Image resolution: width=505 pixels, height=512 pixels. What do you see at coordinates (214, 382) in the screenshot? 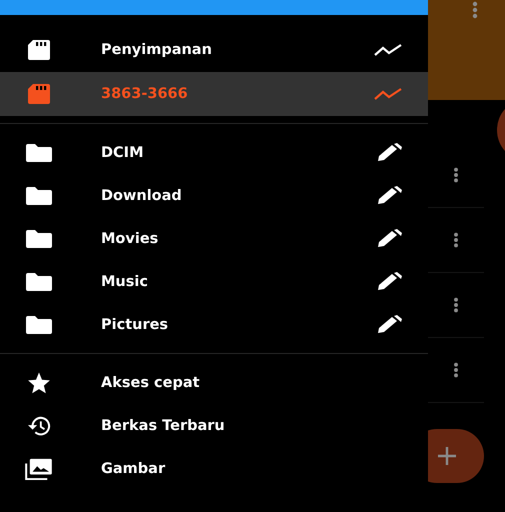
I see `shortcut-item: Akses cepat` at bounding box center [214, 382].